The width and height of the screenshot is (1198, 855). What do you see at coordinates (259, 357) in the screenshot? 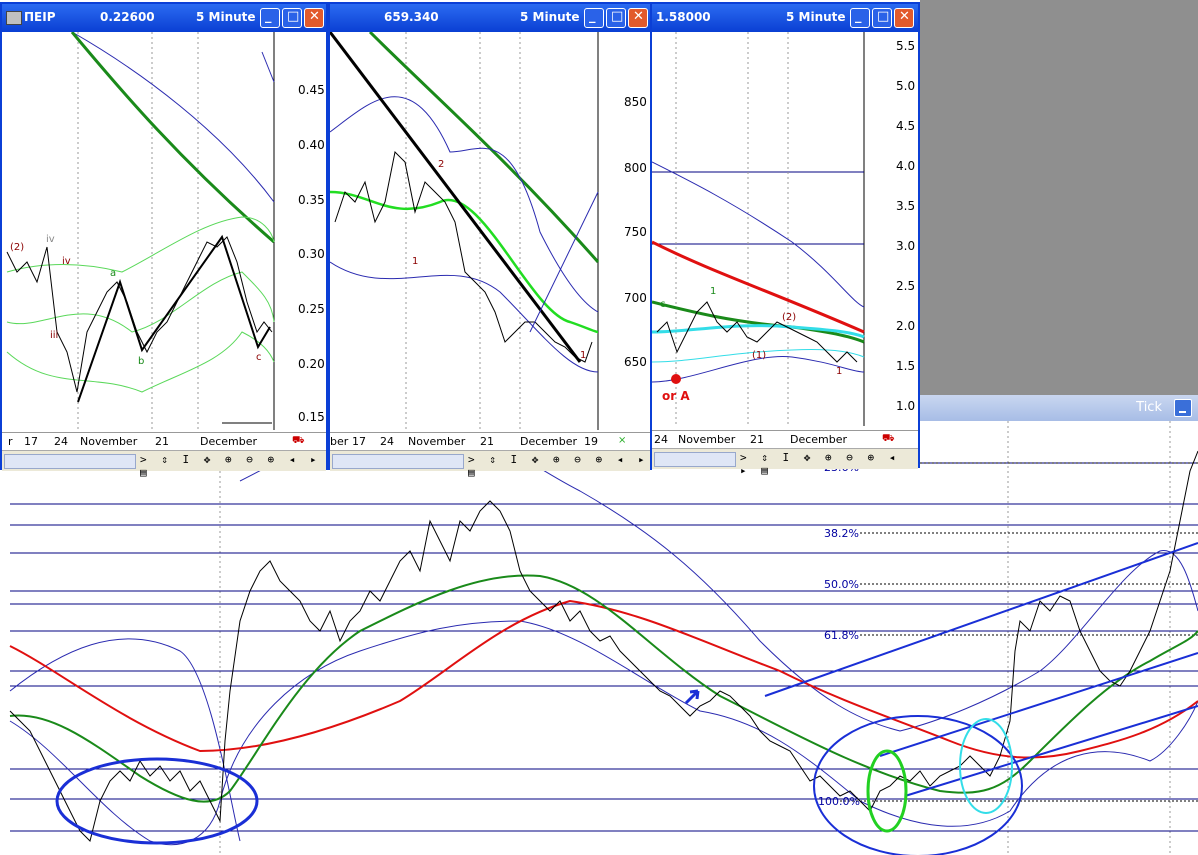
I see `wave-label: c` at bounding box center [259, 357].